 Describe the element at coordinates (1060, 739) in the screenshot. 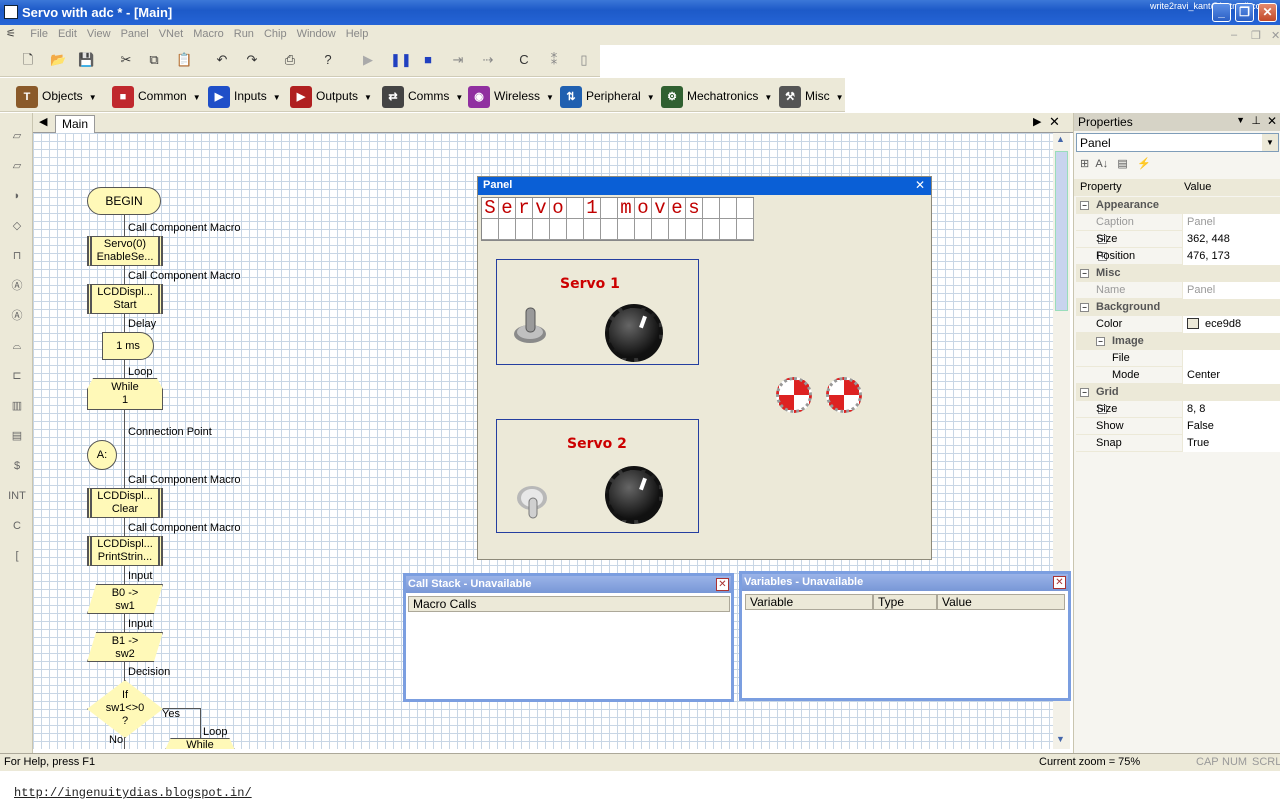

I see `scroll-down-icon: ▼` at that location.